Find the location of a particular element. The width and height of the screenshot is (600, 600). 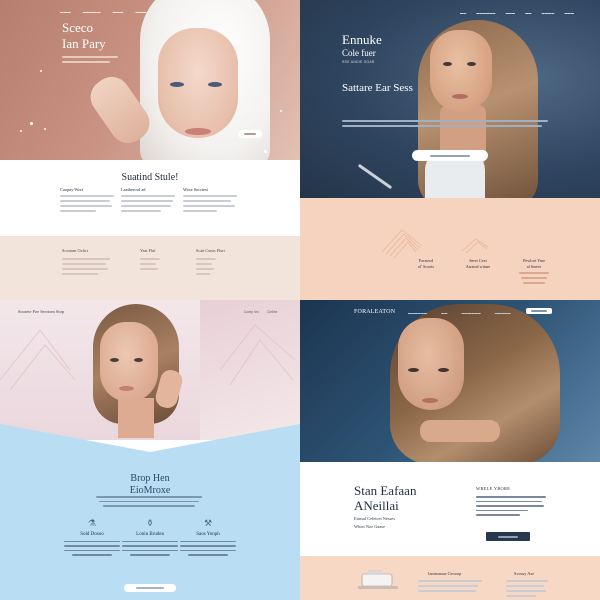

nav-item: Clnitte is located at coordinates (272, 312).